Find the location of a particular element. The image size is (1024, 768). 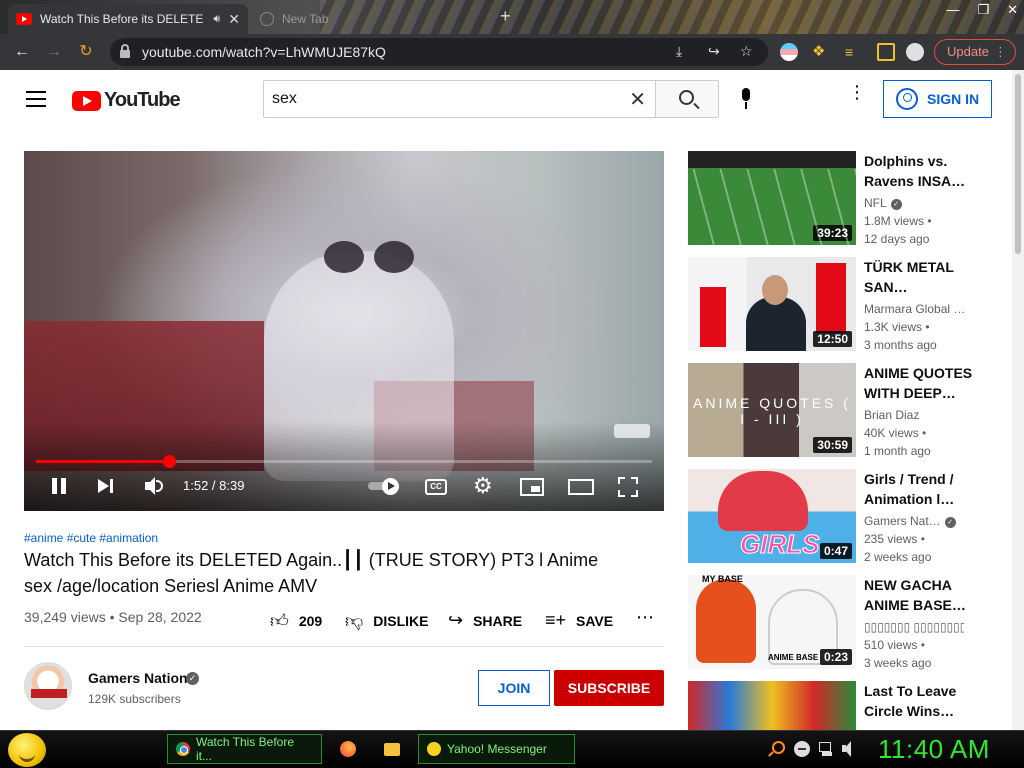

scrubber-handle is located at coordinates (170, 461).